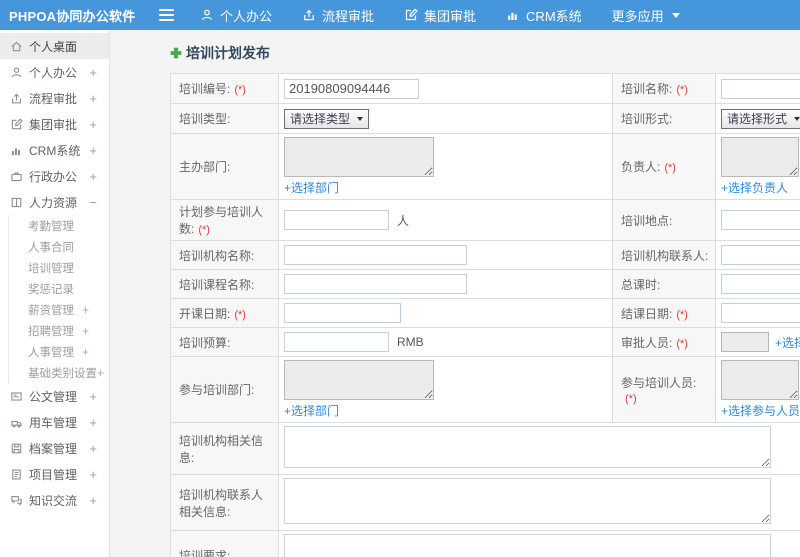 This screenshot has width=800, height=557. Describe the element at coordinates (16, 500) in the screenshot. I see `chat-icon` at that location.